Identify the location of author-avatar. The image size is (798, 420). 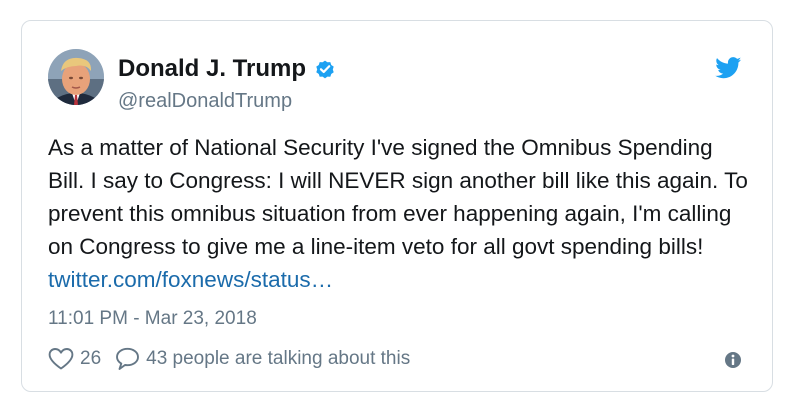
(76, 77).